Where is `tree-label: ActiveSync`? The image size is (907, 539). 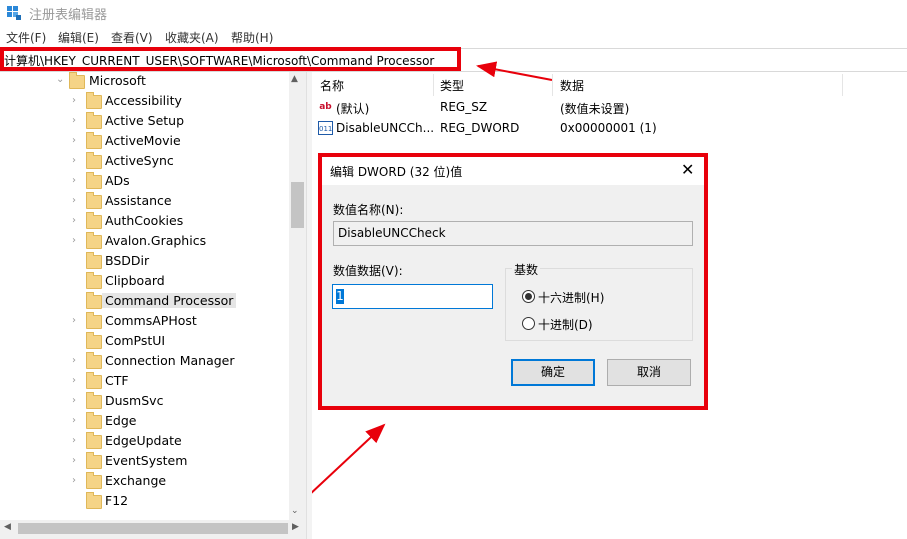 tree-label: ActiveSync is located at coordinates (139, 160).